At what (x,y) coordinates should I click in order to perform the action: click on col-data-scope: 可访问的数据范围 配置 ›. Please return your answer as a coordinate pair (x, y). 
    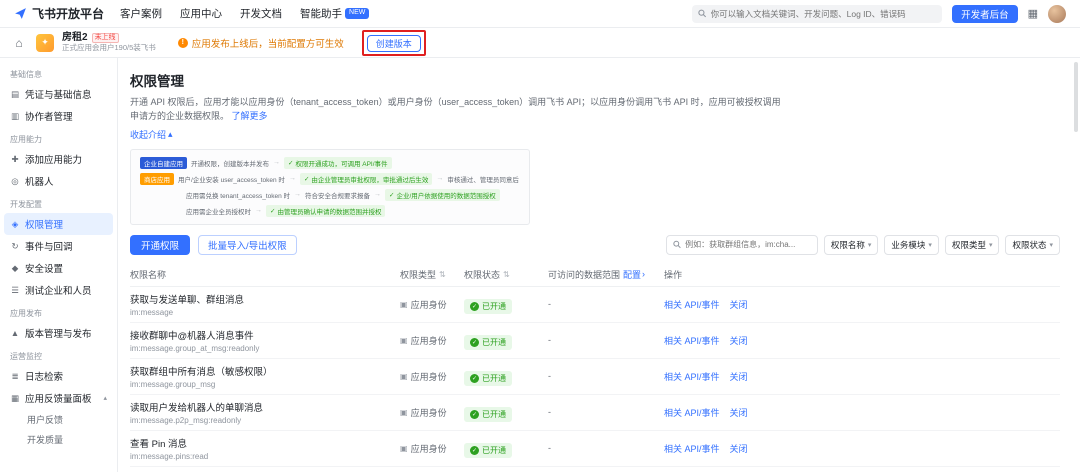
    Looking at the image, I should click on (597, 274).